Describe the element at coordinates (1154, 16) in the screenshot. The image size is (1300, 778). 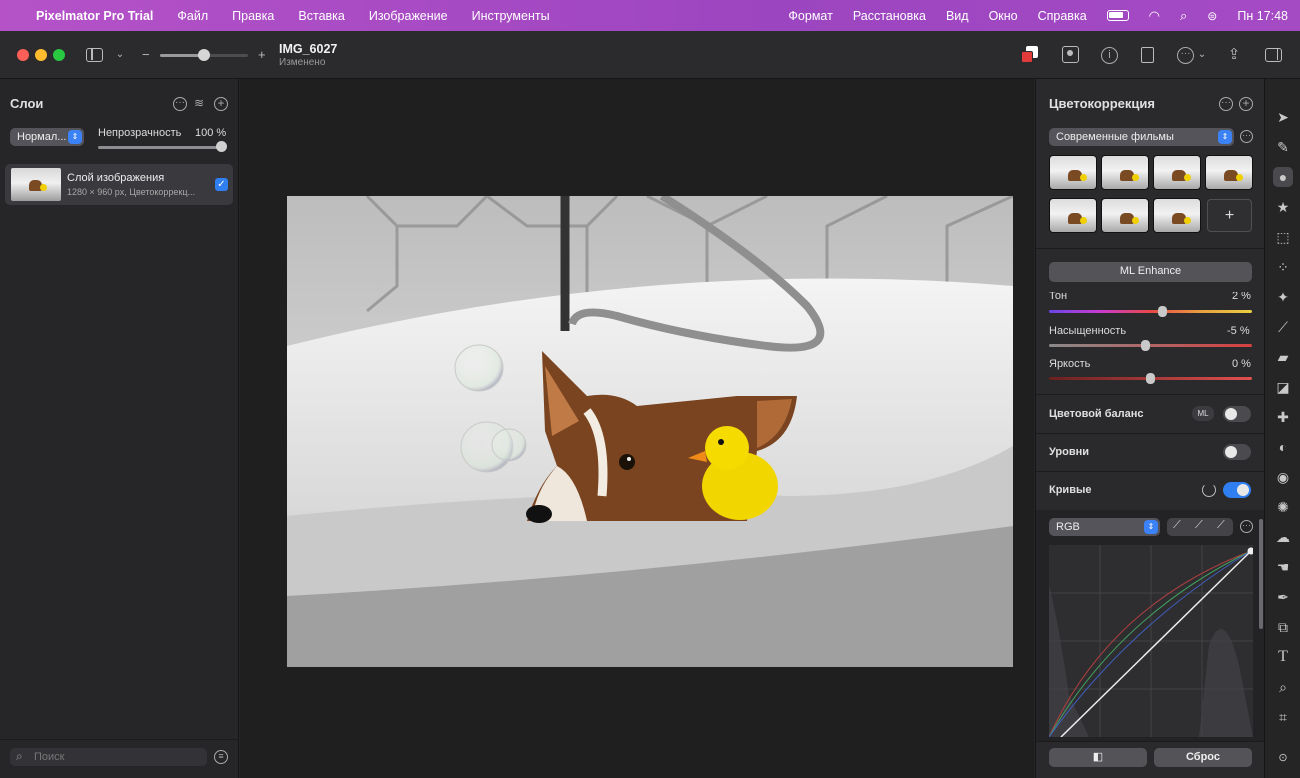
I see `wifi-icon: ◠` at that location.